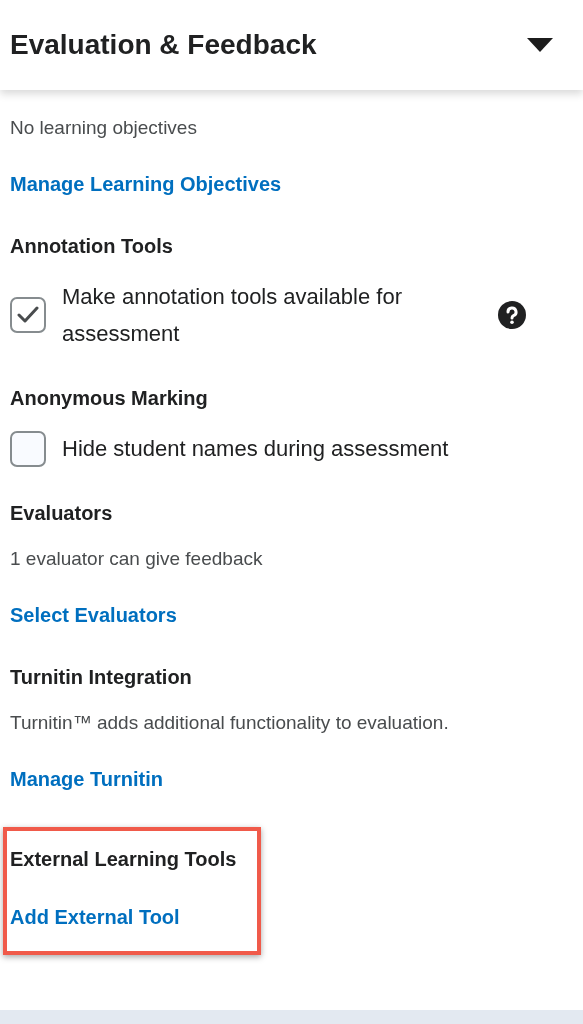 This screenshot has width=583, height=1024. Describe the element at coordinates (137, 559) in the screenshot. I see `description-text: 1 evaluator can give feedback` at that location.